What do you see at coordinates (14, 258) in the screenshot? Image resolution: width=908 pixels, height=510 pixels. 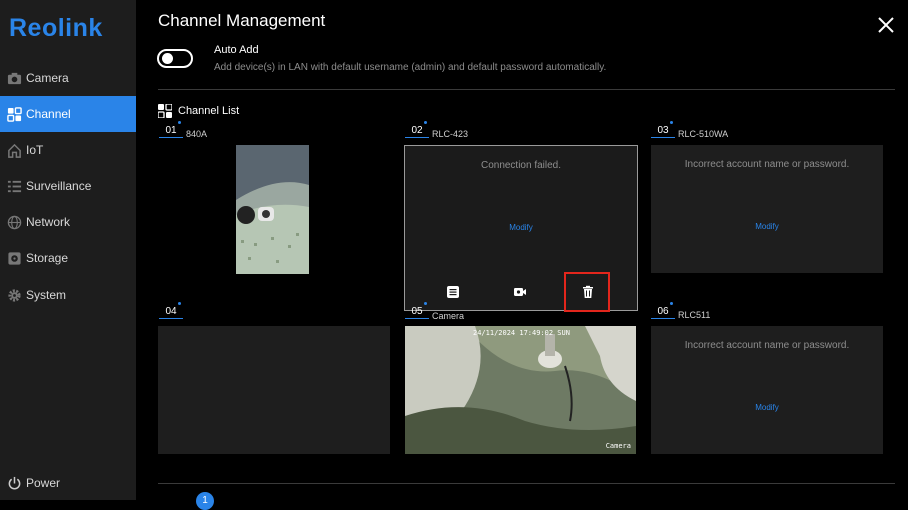 I see `storage-icon` at bounding box center [14, 258].